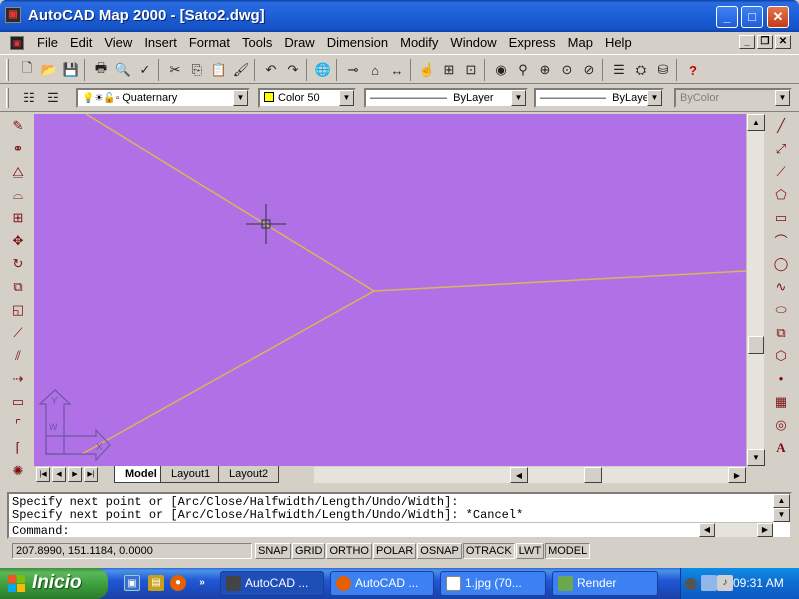  What do you see at coordinates (101, 70) in the screenshot?
I see `print-icon: 🖶` at bounding box center [101, 70].